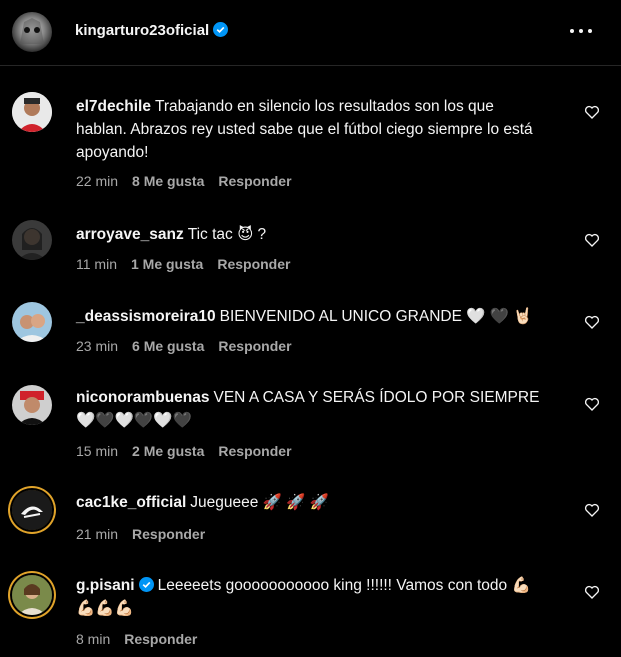 The width and height of the screenshot is (621, 657). I want to click on post-header: kingarturo23oficial, so click(310, 33).